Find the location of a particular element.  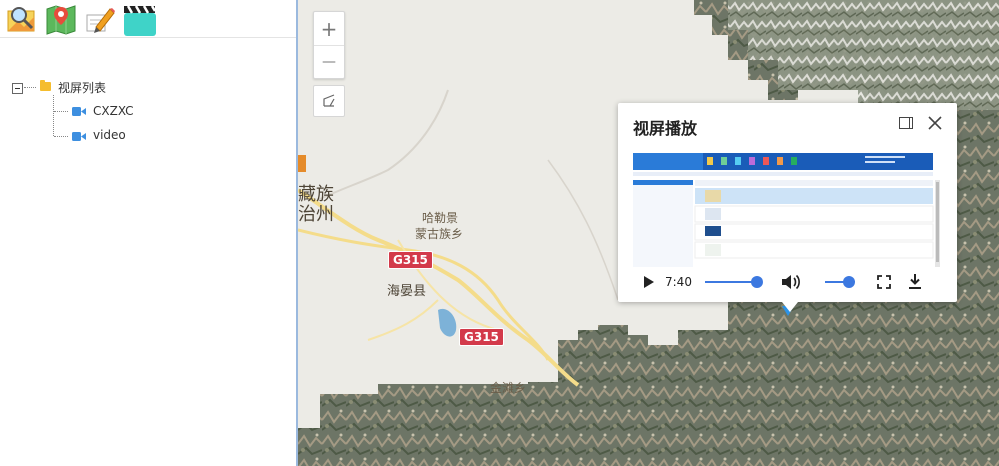

map-label-township2: 金滩乡 is located at coordinates (508, 388).